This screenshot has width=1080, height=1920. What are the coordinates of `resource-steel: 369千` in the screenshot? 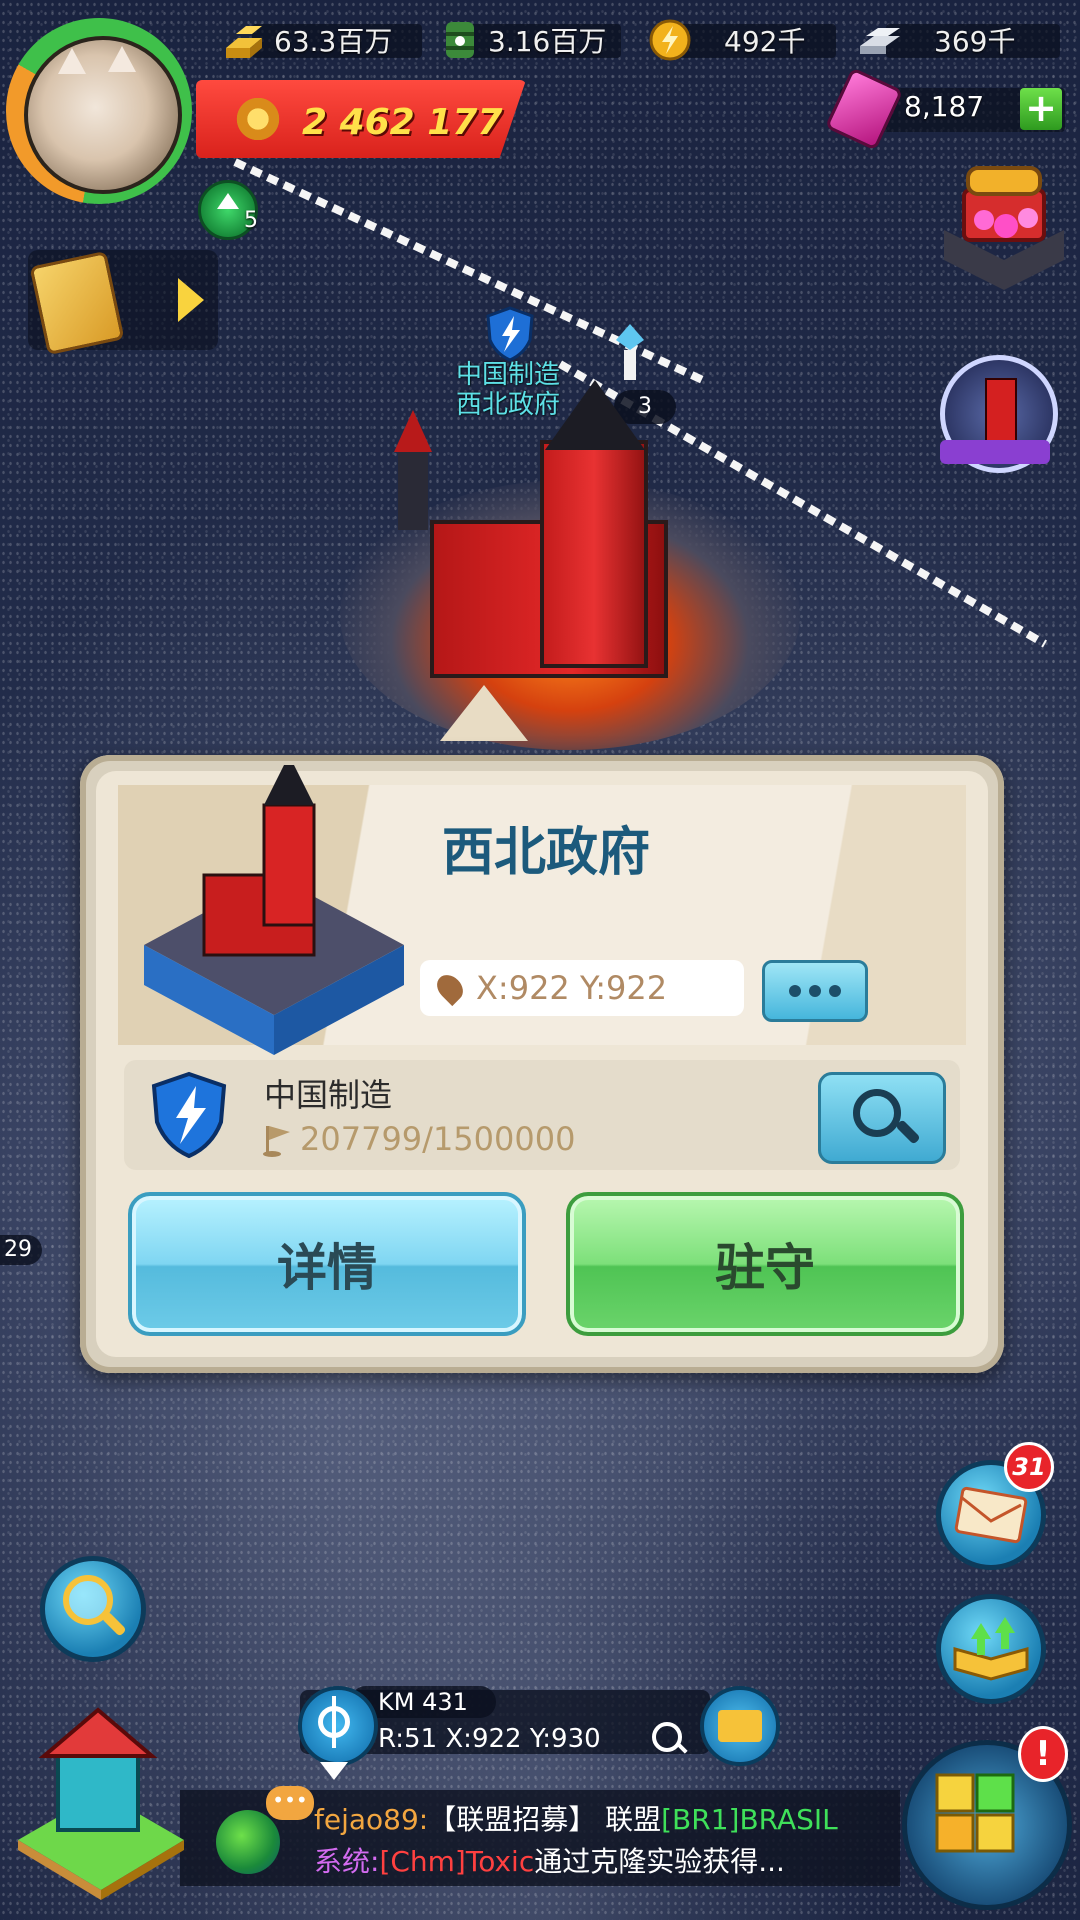 It's located at (958, 40).